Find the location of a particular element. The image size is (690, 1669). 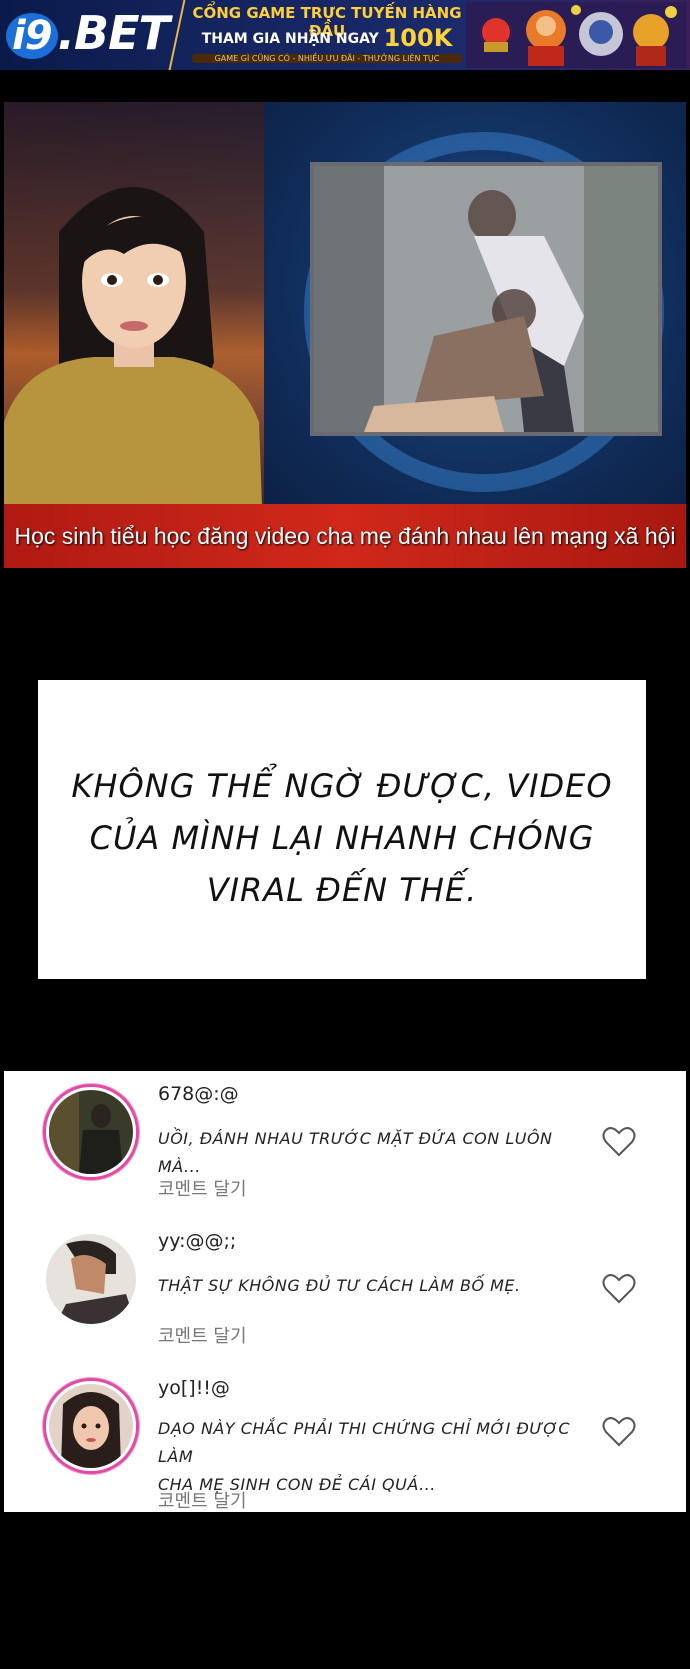

ad-offer-prefix: THAM GIA NHẬN NGAY is located at coordinates (290, 39).